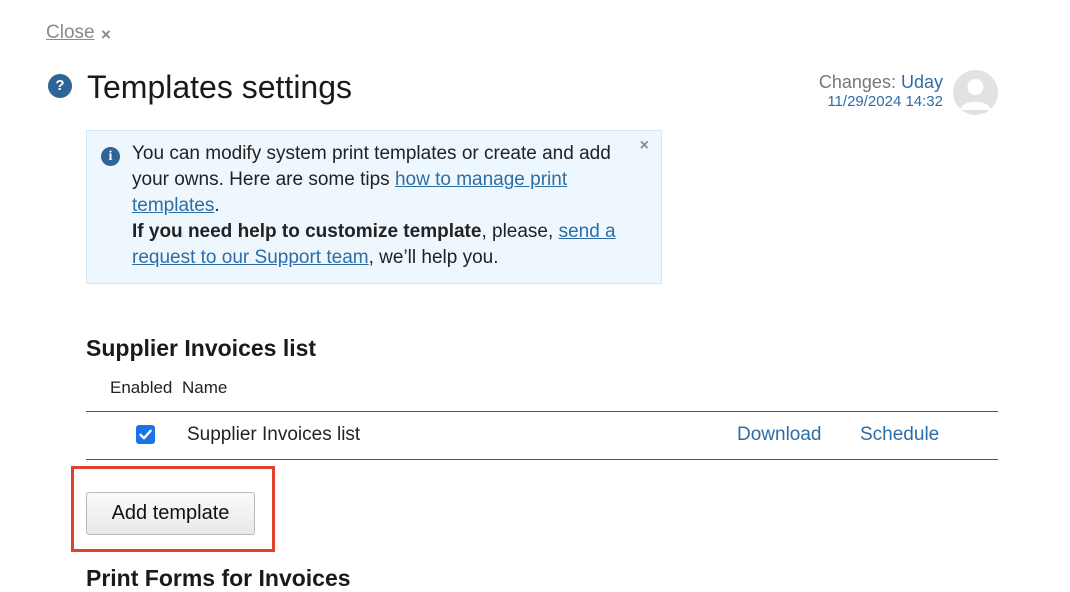 The height and width of the screenshot is (592, 1070). What do you see at coordinates (218, 578) in the screenshot?
I see `next-section-title: Print Forms for Invoices` at bounding box center [218, 578].